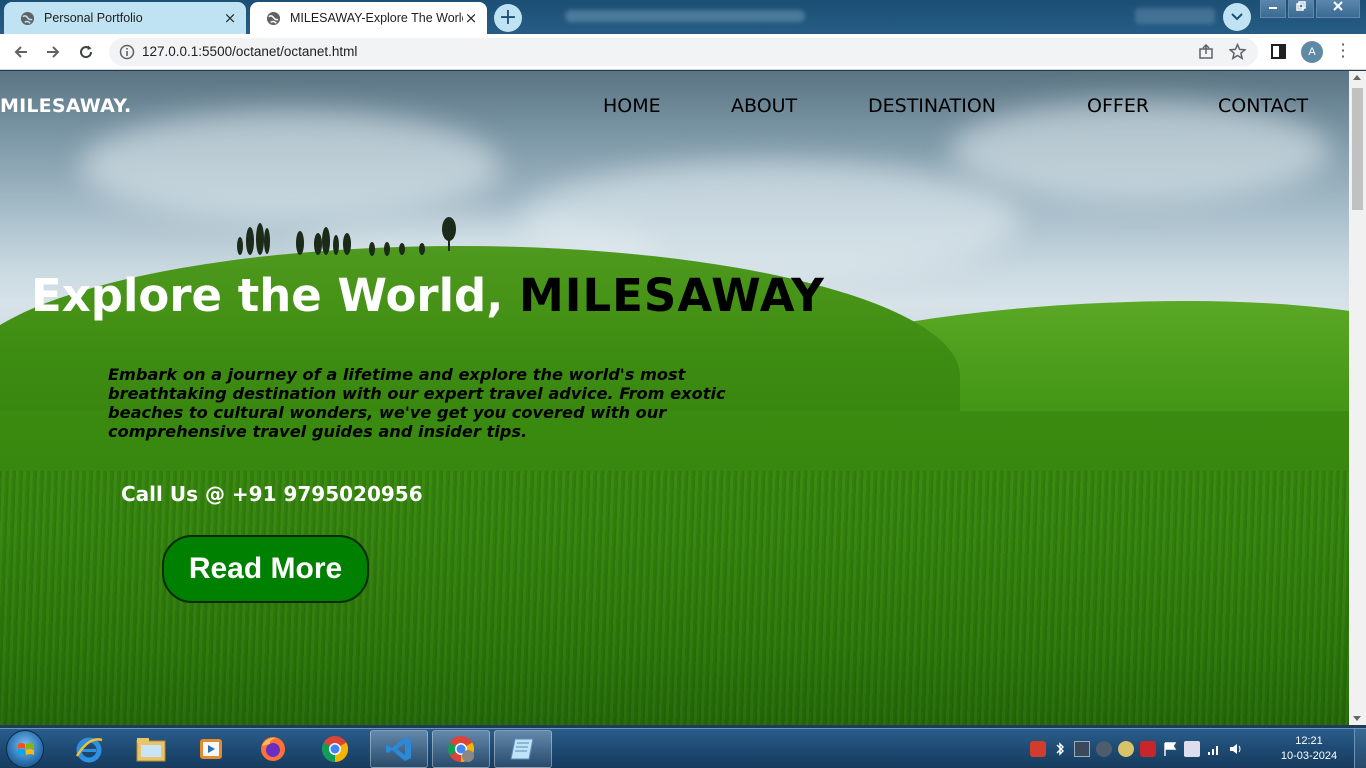  What do you see at coordinates (1263, 106) in the screenshot?
I see `nav-contact: CONTACT` at bounding box center [1263, 106].